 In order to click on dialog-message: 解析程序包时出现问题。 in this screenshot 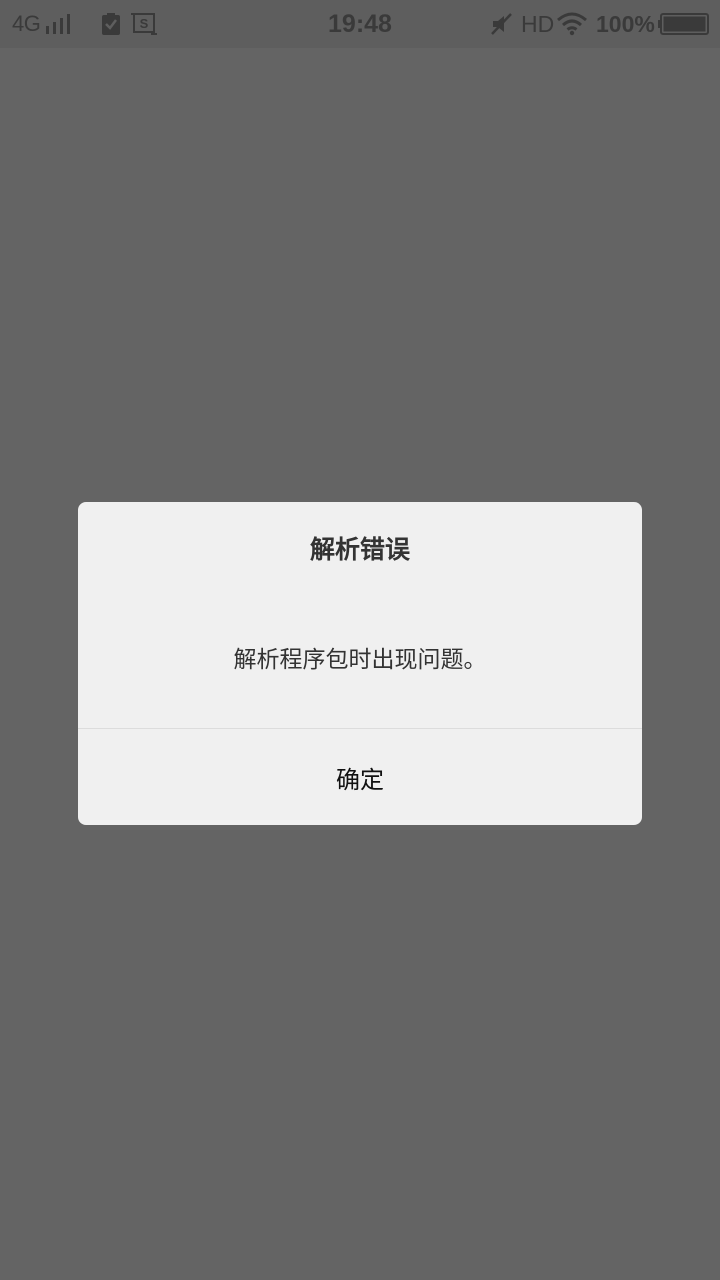, I will do `click(360, 660)`.